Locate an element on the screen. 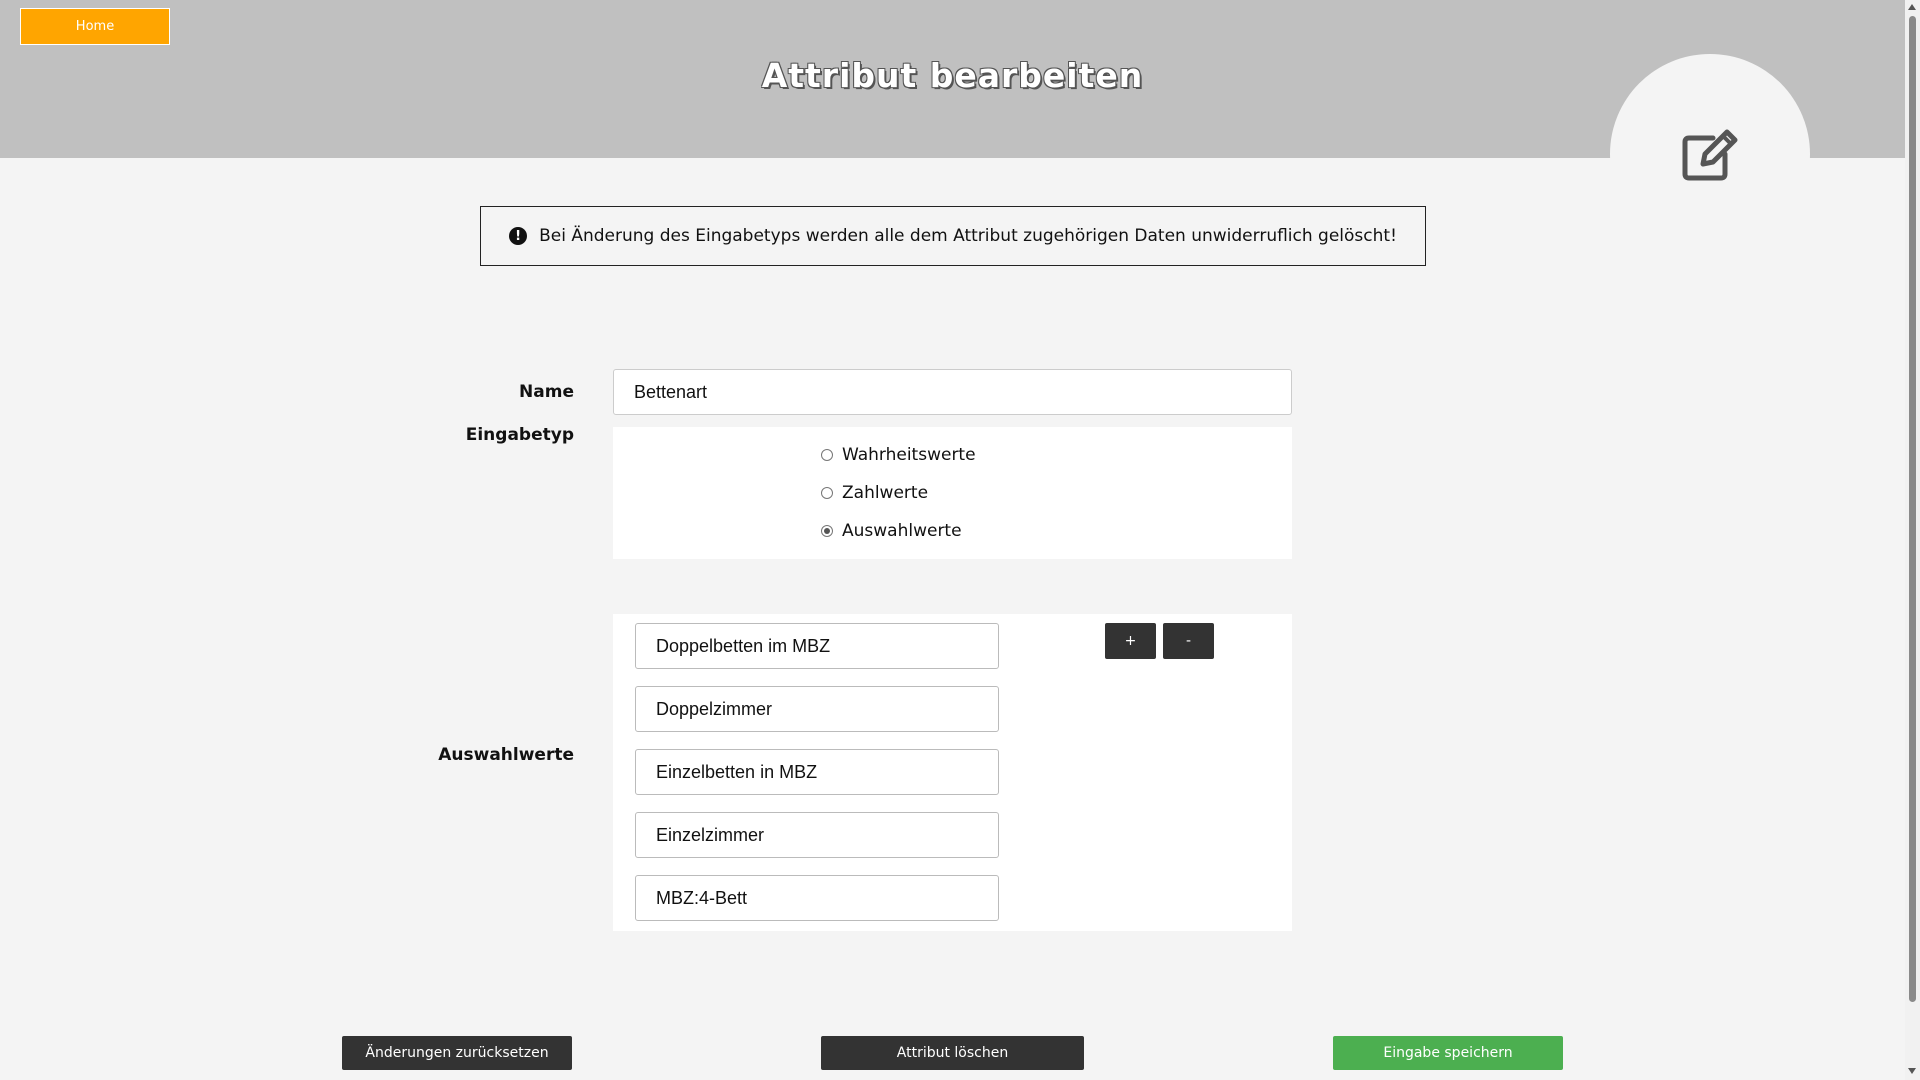  scroll-down-arrow-icon is located at coordinates (1912, 1071).